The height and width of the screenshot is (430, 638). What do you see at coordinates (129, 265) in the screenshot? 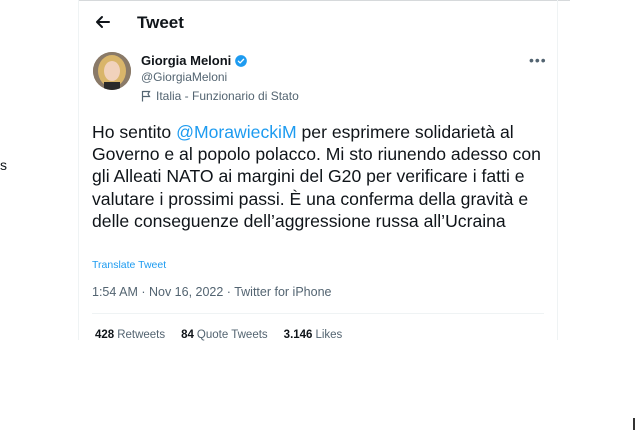
I see `translate-tweet-link: Translate Tweet` at bounding box center [129, 265].